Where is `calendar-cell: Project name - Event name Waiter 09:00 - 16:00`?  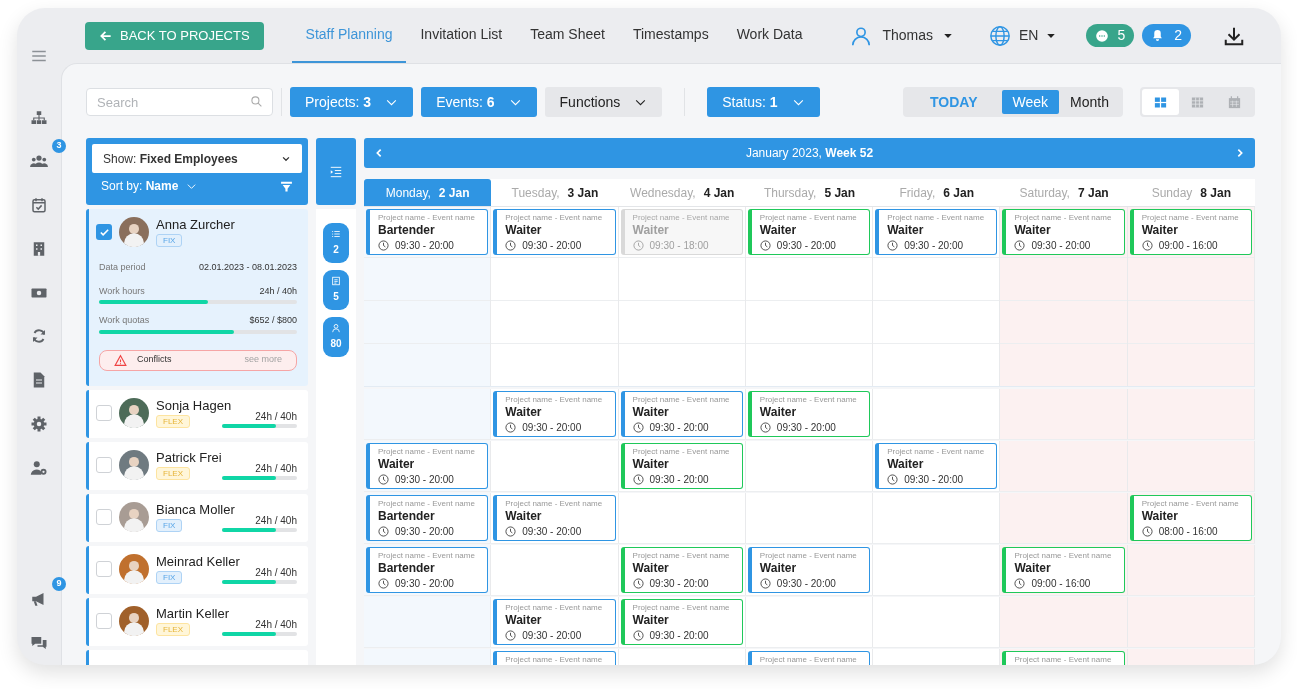 calendar-cell: Project name - Event name Waiter 09:00 - 16:00 is located at coordinates (1191, 296).